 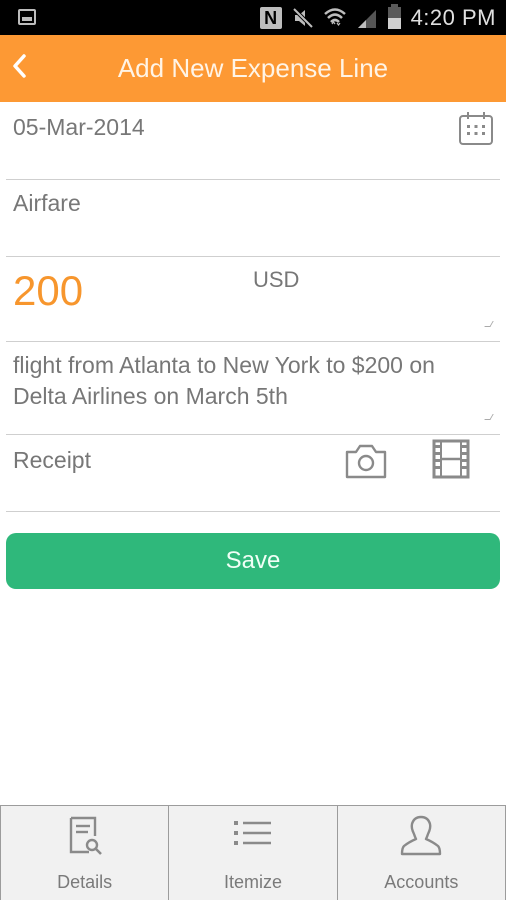 What do you see at coordinates (366, 18) in the screenshot?
I see `signal-icon` at bounding box center [366, 18].